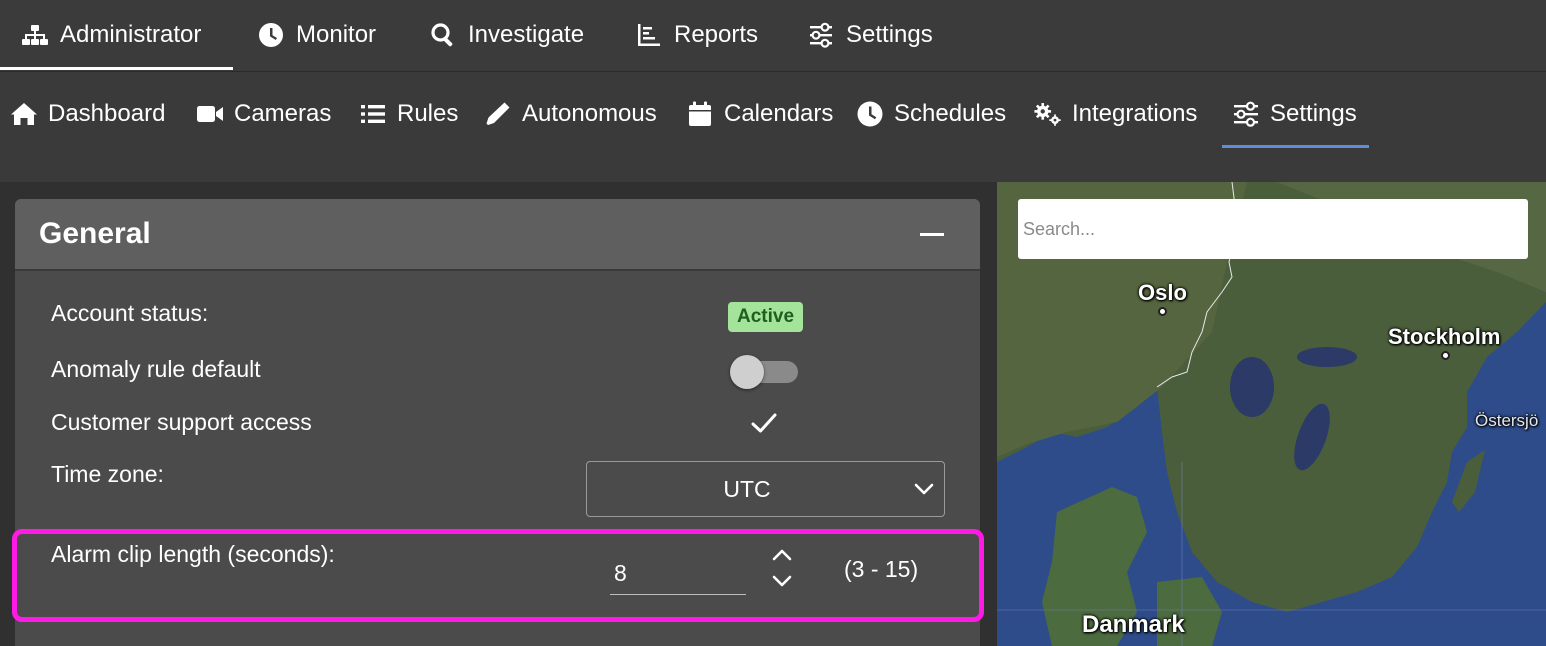 Image resolution: width=1546 pixels, height=646 pixels. I want to click on general-card-header: General, so click(497, 235).